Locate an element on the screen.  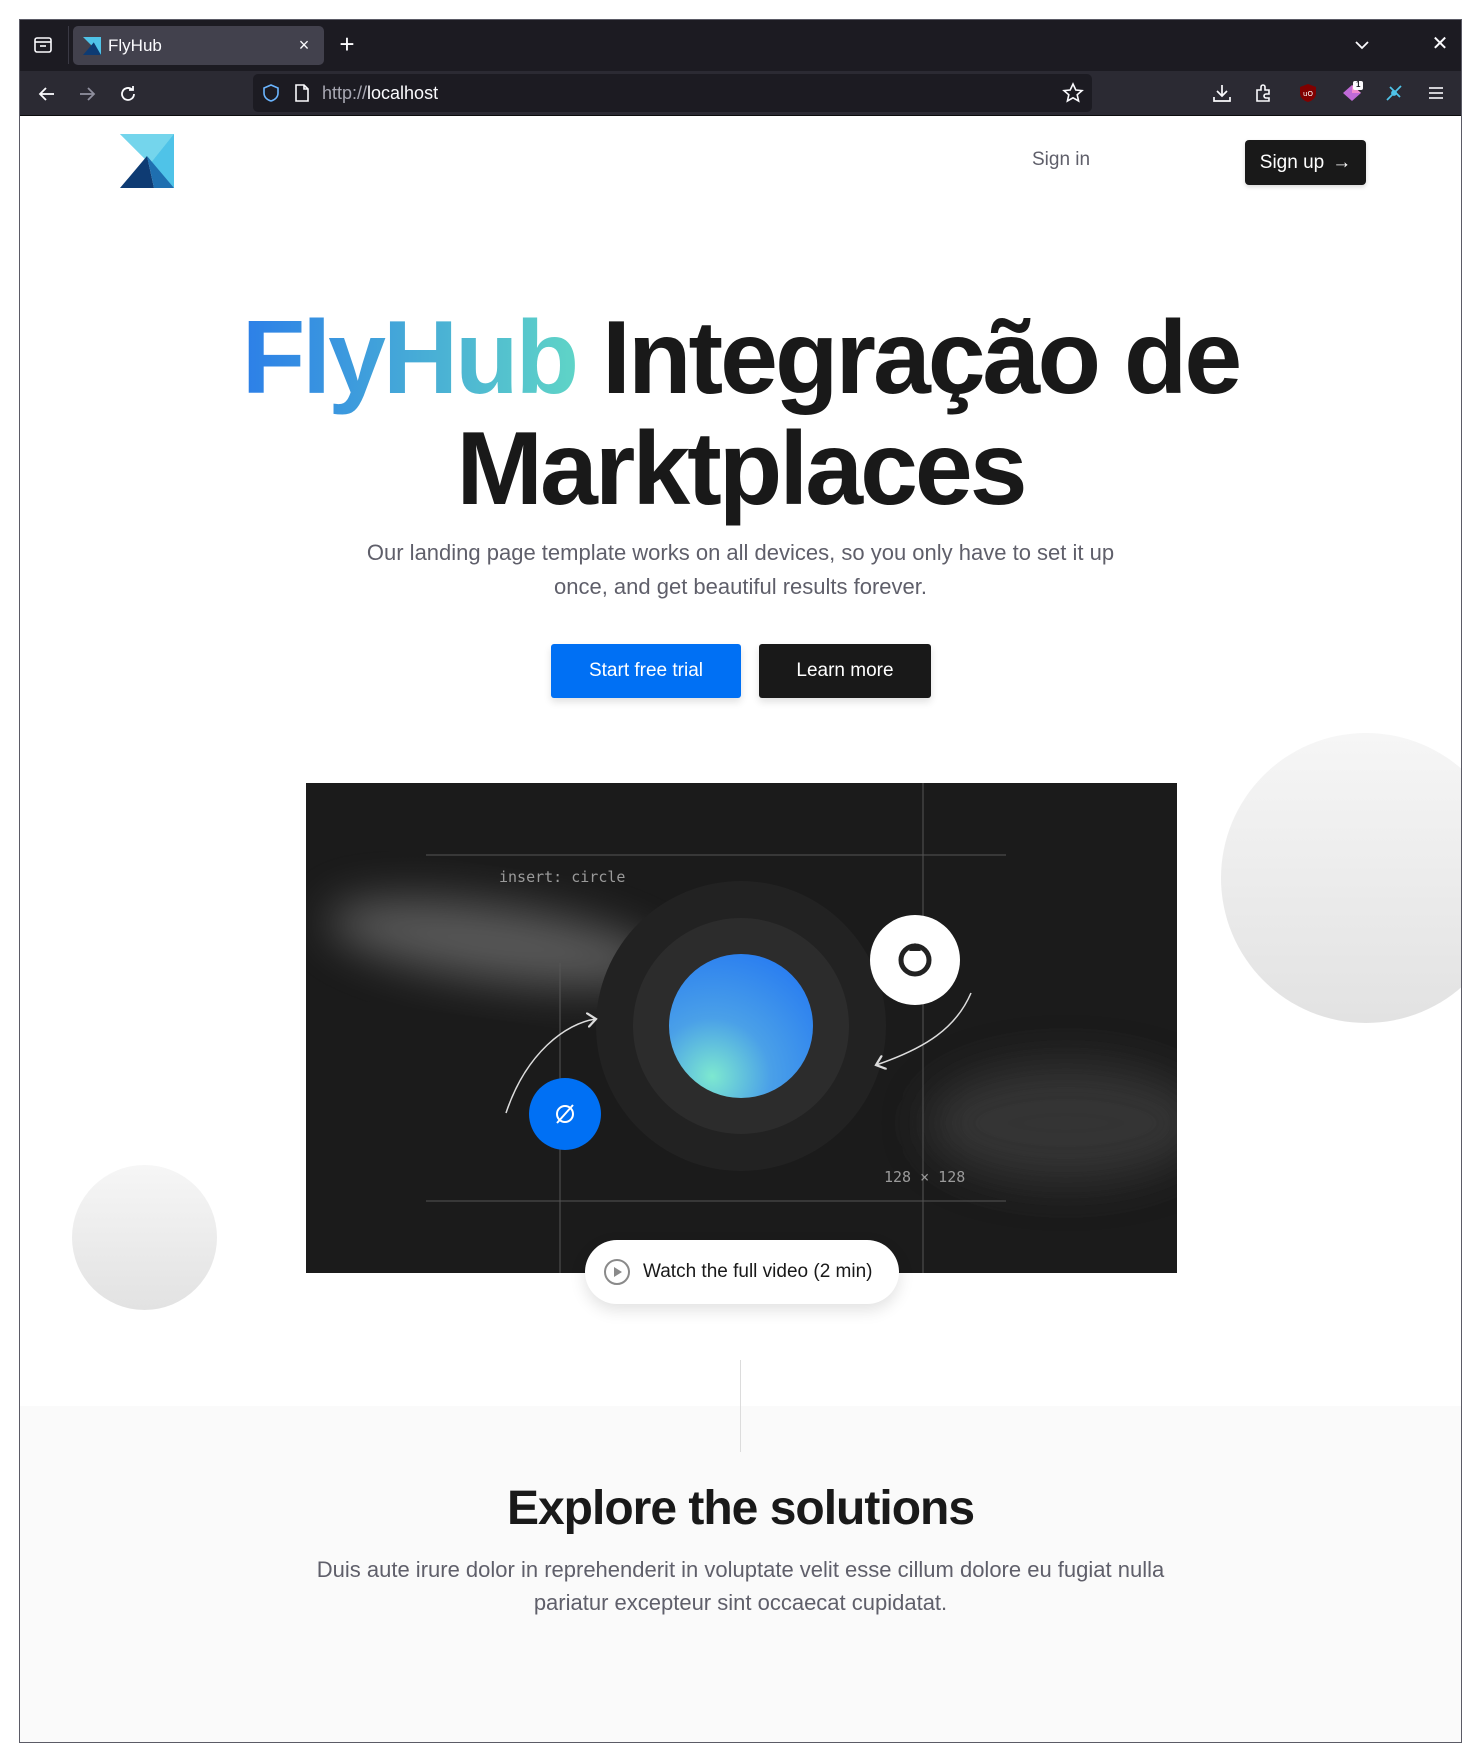
url-host: localhost is located at coordinates (403, 93).